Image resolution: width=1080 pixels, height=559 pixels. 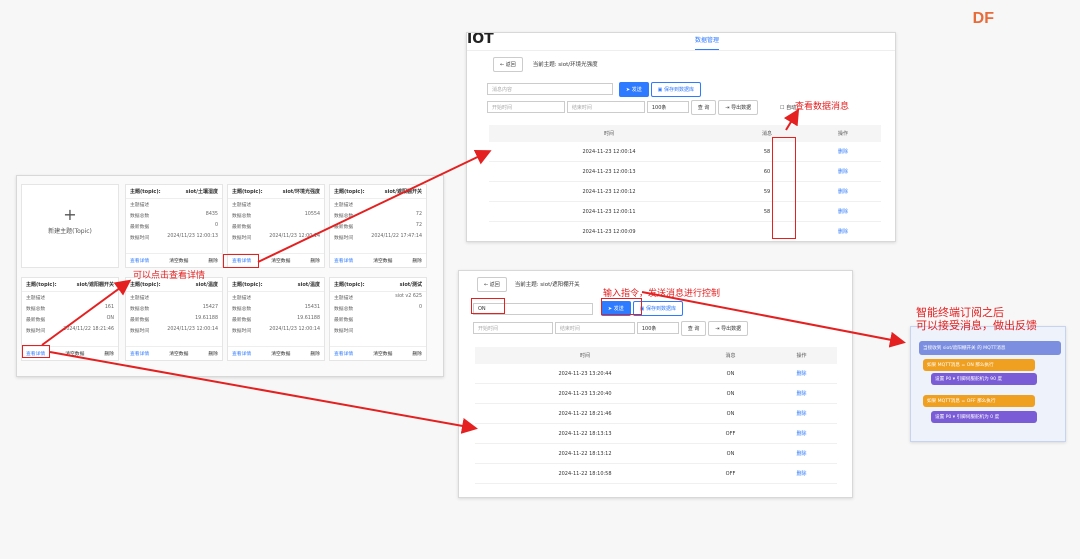 I want to click on table-row: 2024-11-22 18:13:12 ON 删除, so click(x=656, y=453).